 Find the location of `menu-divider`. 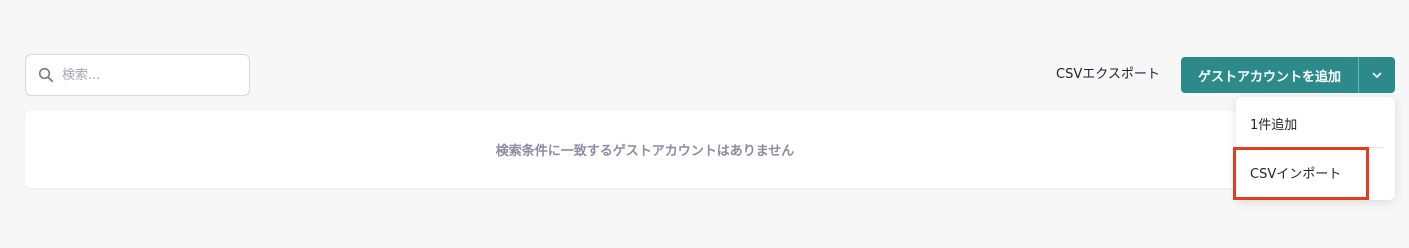

menu-divider is located at coordinates (1310, 147).